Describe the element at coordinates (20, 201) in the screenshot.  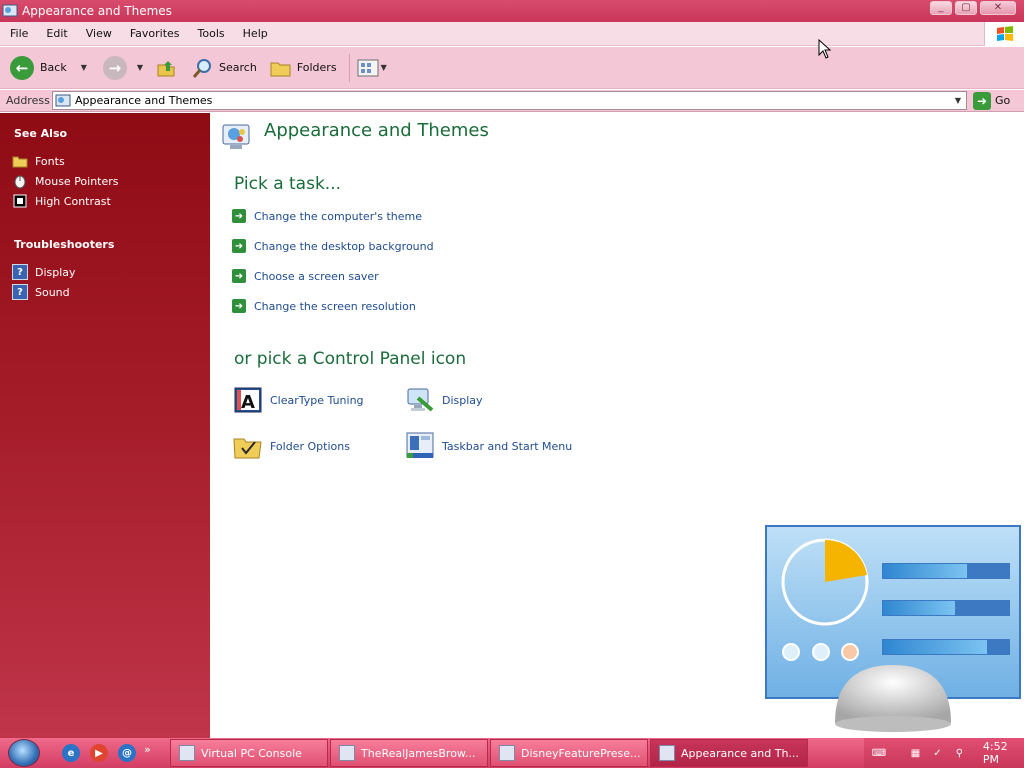
I see `contrast-icon` at that location.